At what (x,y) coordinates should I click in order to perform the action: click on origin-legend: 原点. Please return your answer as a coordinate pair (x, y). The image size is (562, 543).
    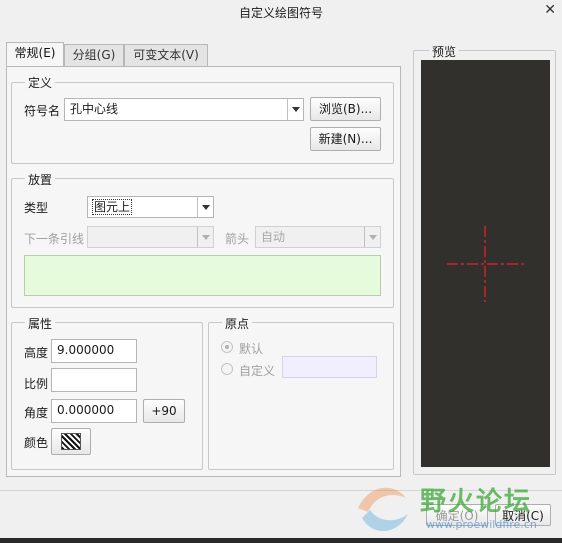
    Looking at the image, I should click on (237, 323).